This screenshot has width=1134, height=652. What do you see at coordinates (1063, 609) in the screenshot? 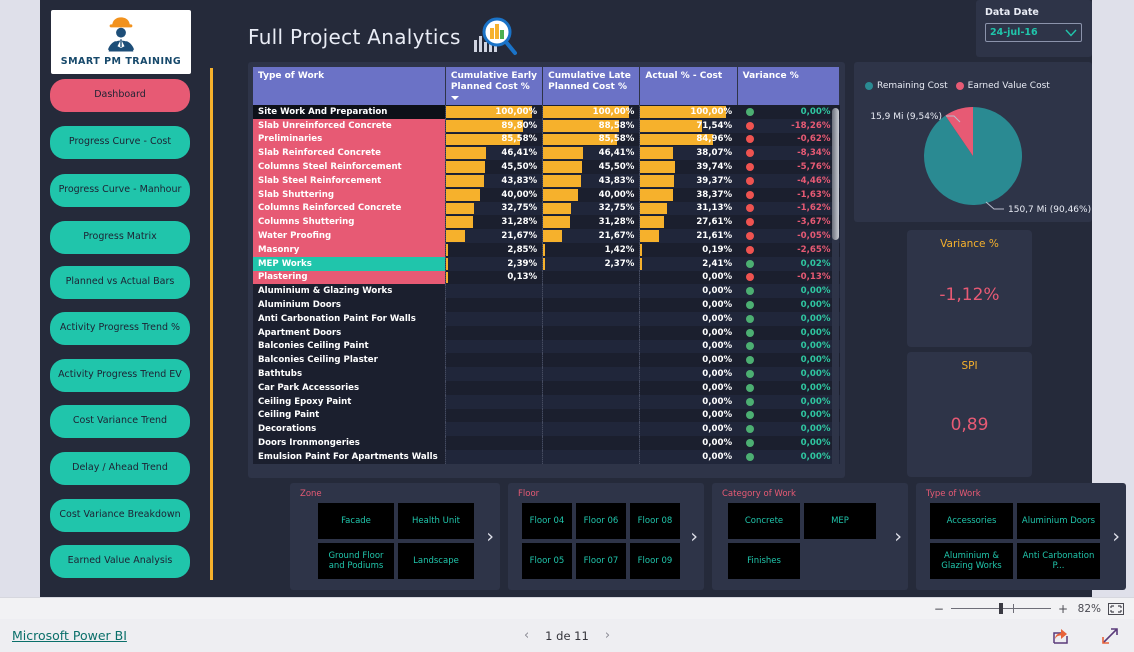
I see `zoom-in-button: +` at bounding box center [1063, 609].